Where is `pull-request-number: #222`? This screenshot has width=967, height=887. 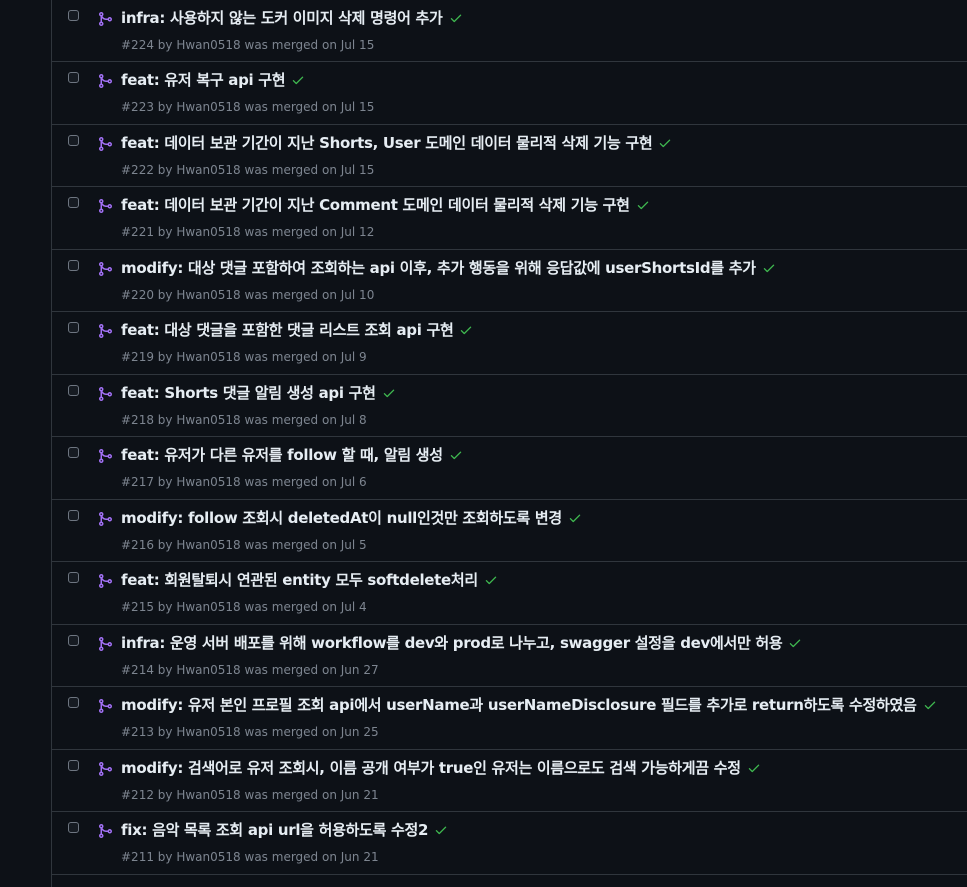 pull-request-number: #222 is located at coordinates (137, 170).